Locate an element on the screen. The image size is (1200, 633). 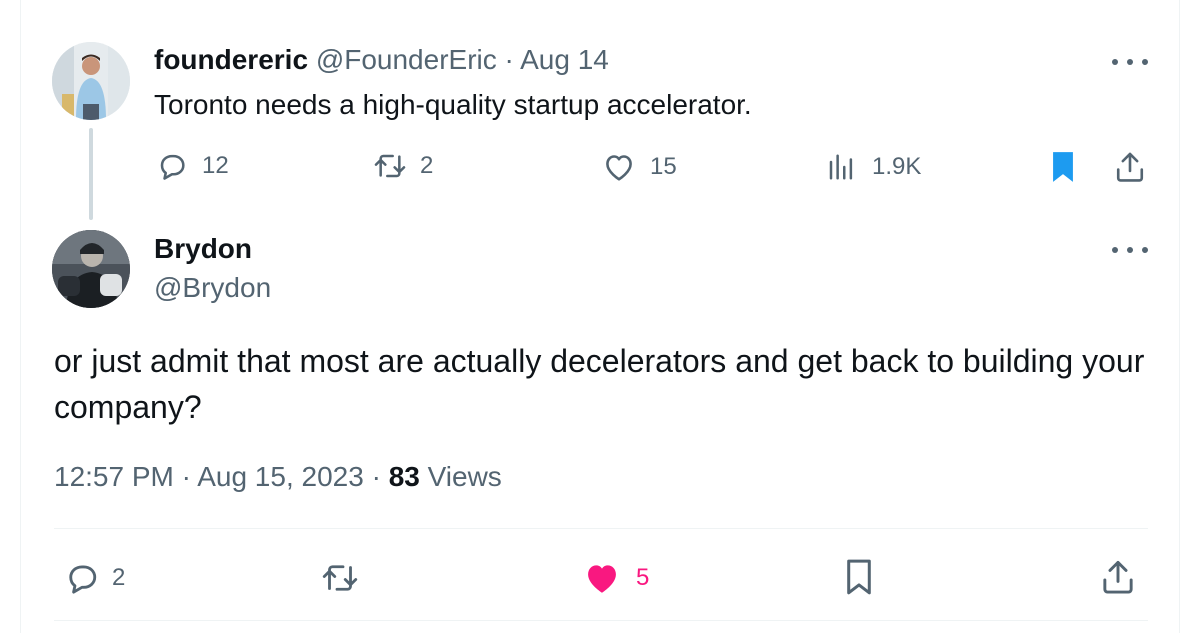
like-button: 15 is located at coordinates (639, 167).